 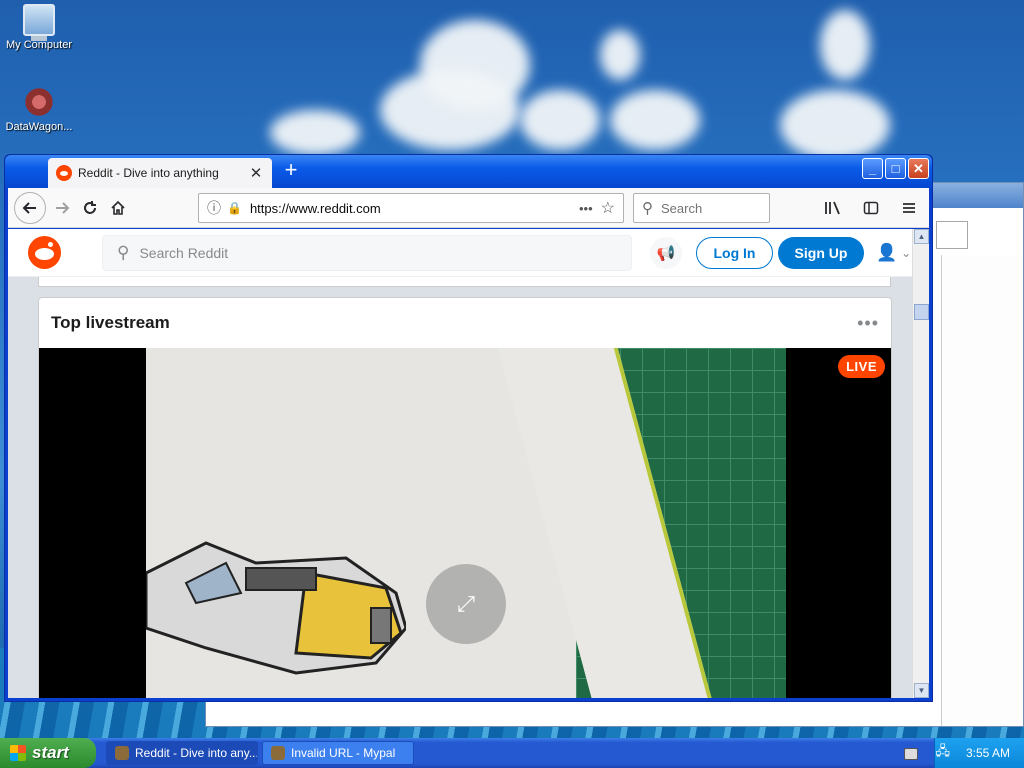 I want to click on sidebar-icon, so click(x=871, y=208).